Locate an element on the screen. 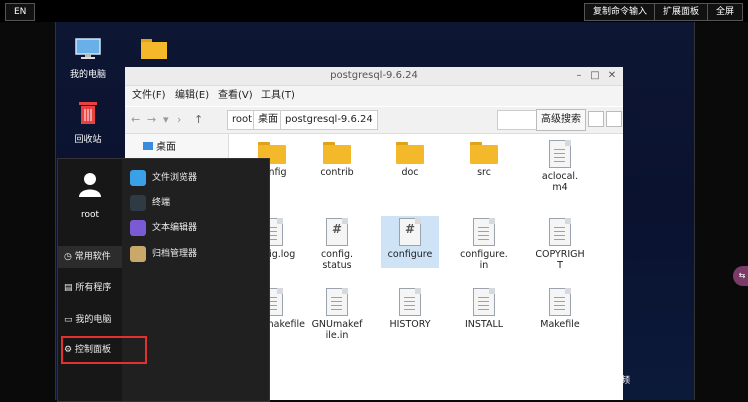  file-name: Makefile is located at coordinates (560, 324).